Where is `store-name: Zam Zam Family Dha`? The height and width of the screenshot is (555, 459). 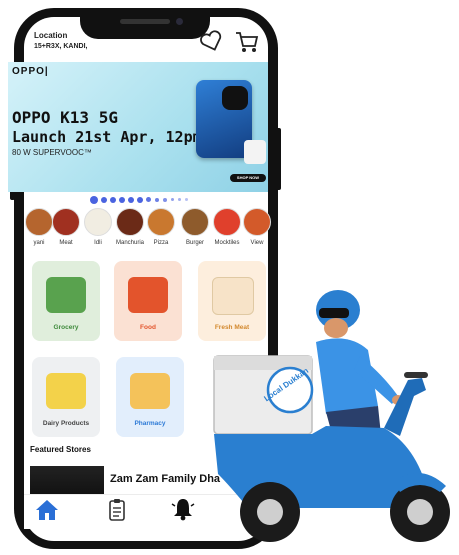 store-name: Zam Zam Family Dha is located at coordinates (165, 479).